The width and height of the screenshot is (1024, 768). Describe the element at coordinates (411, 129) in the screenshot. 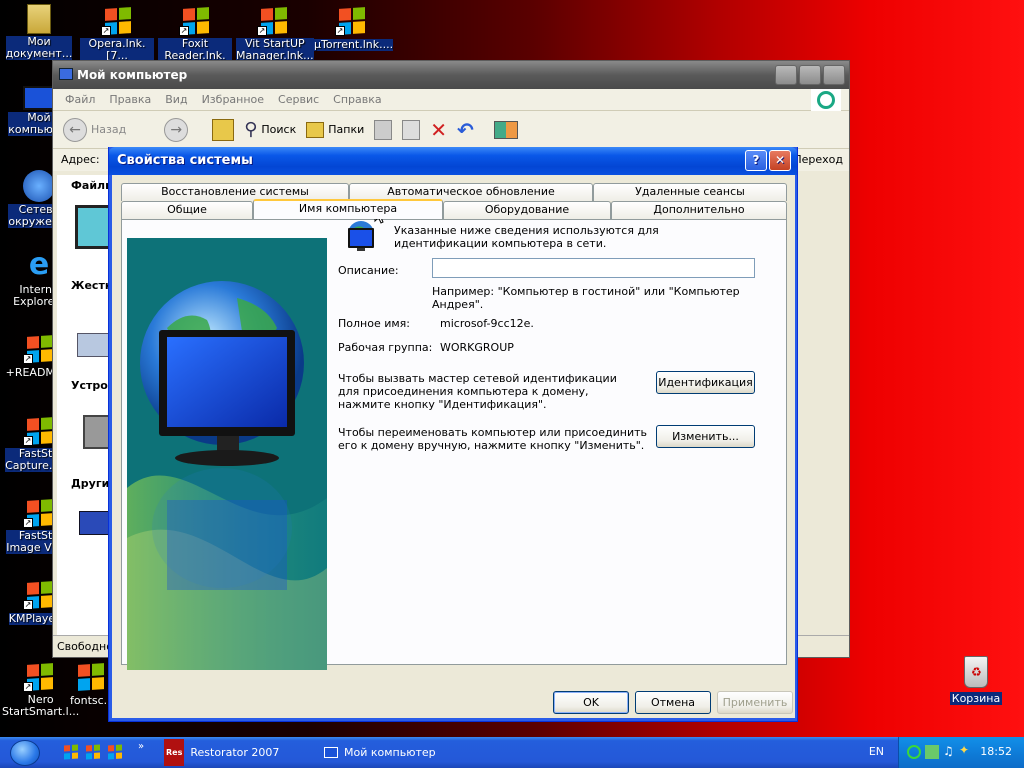

I see `copy-to-icon` at that location.